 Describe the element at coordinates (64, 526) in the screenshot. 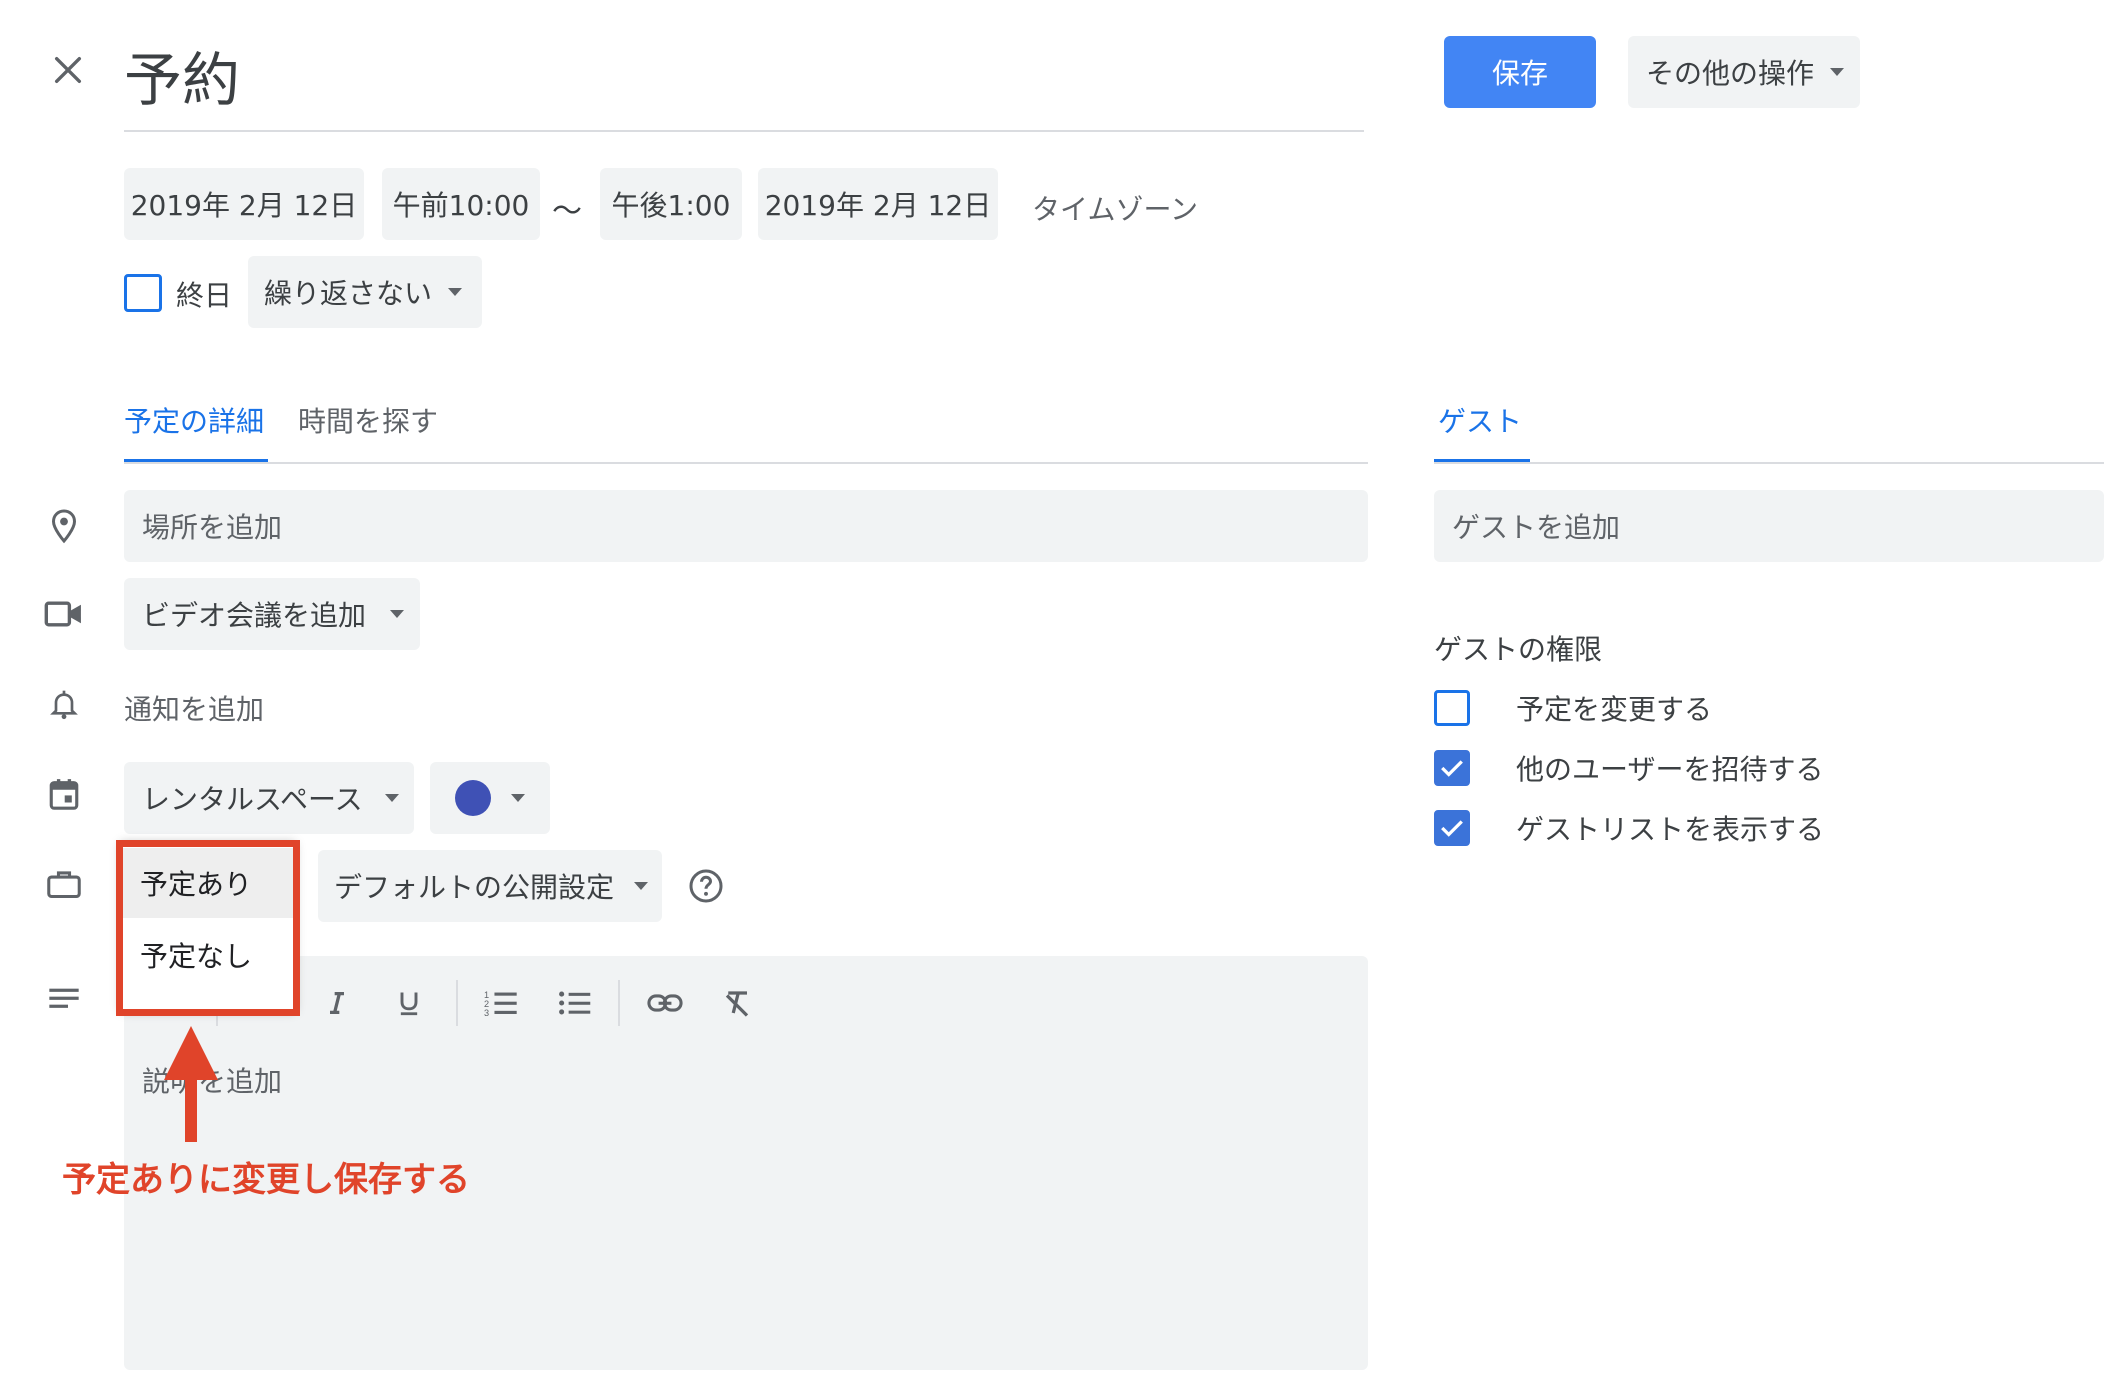

I see `location-icon` at that location.